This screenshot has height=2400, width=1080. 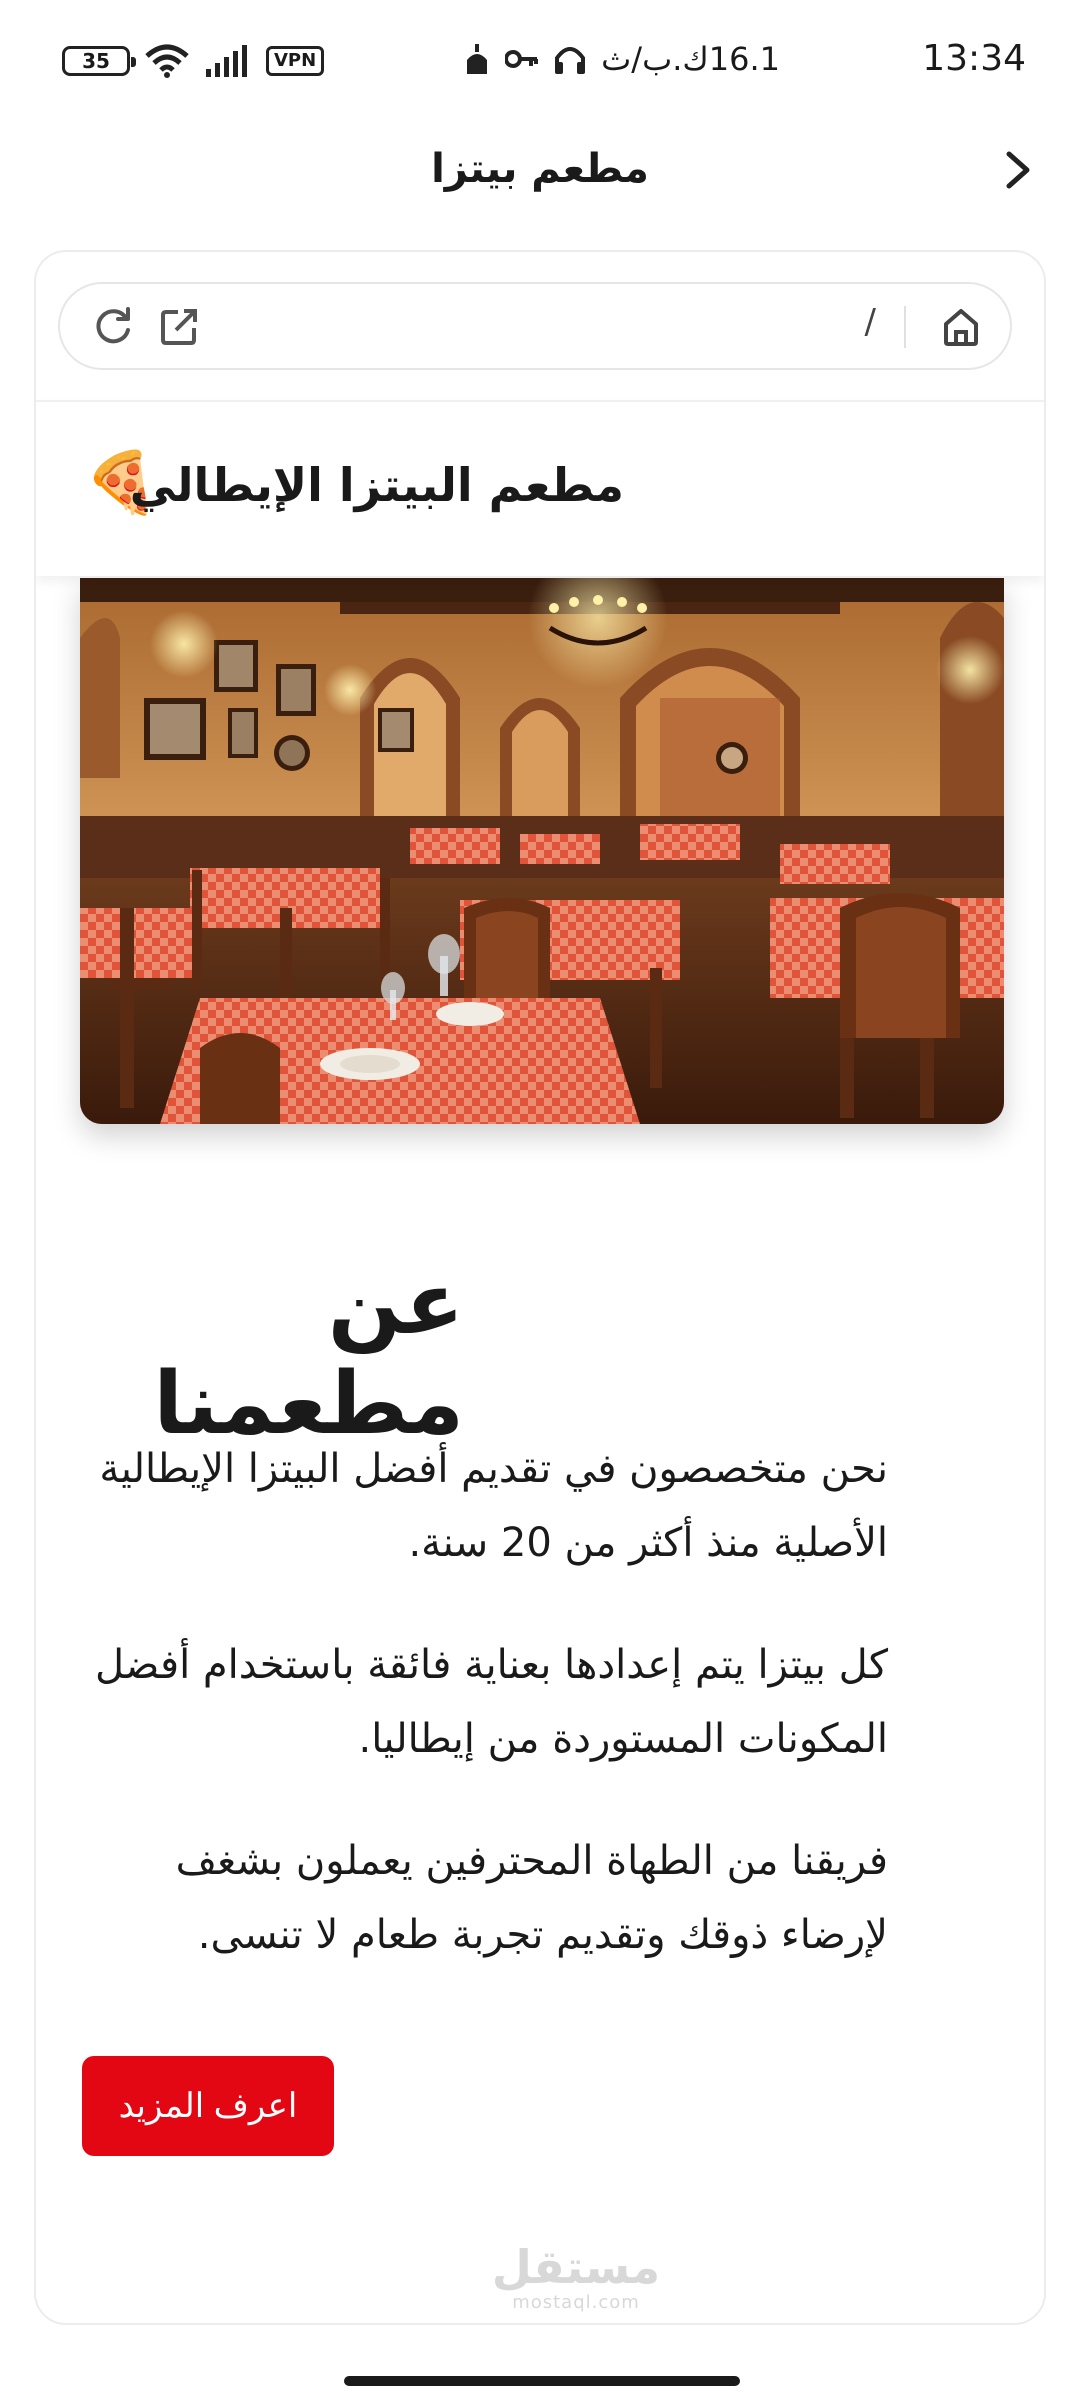 What do you see at coordinates (193, 61) in the screenshot?
I see `status-icons-left: 35 VPN` at bounding box center [193, 61].